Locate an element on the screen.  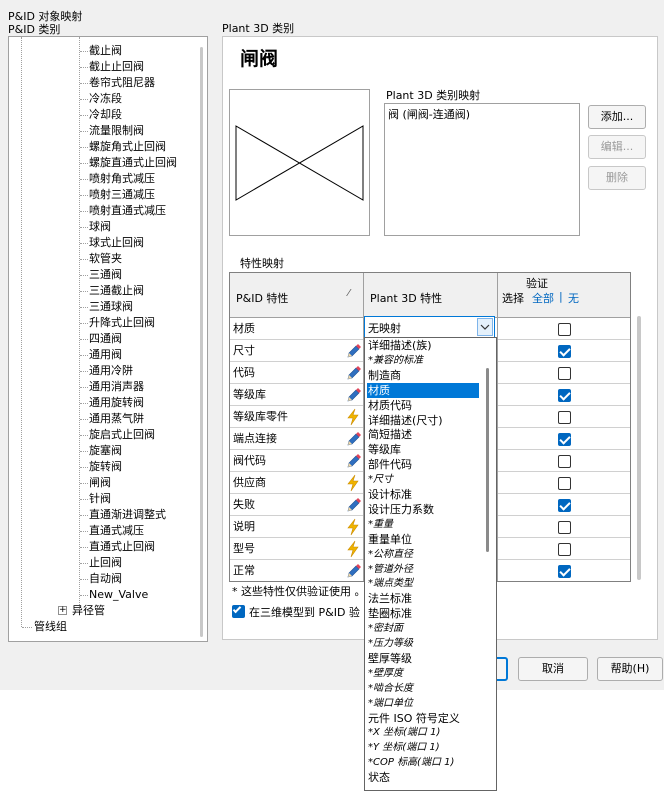
tree-item: 三通球阀 is located at coordinates (111, 307).